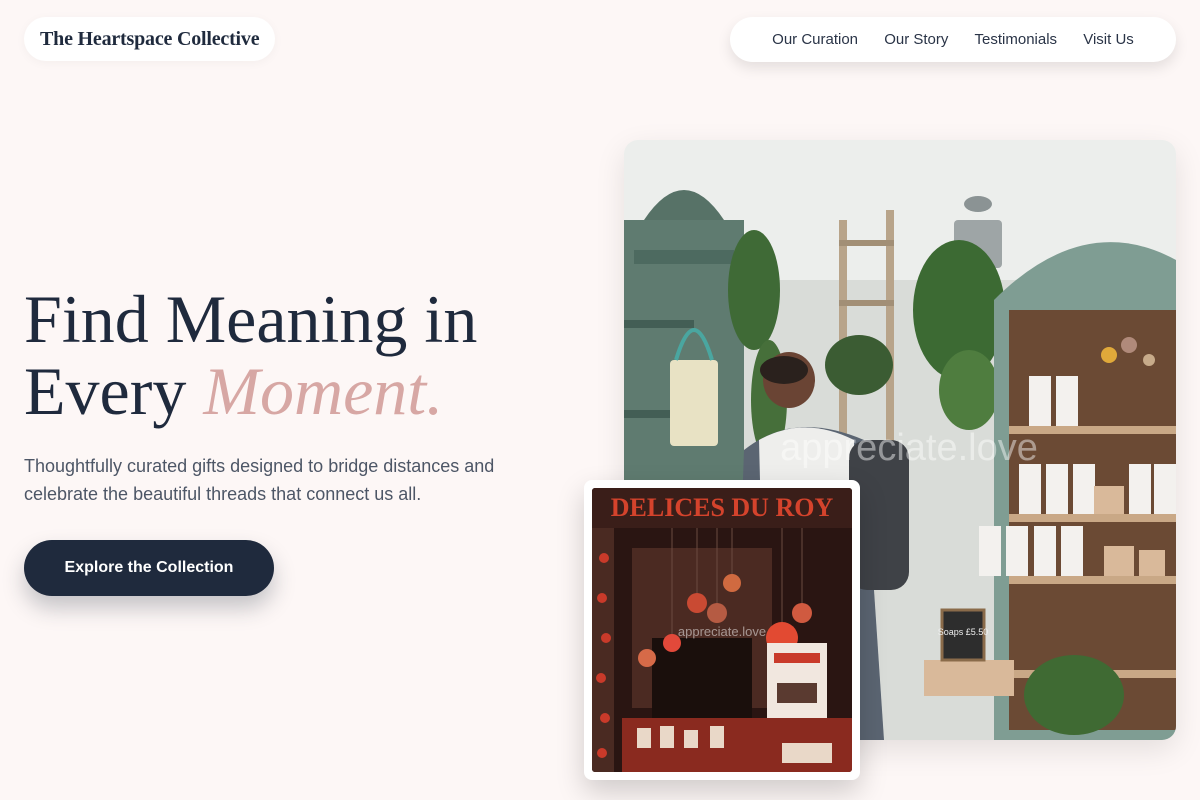 This screenshot has width=1200, height=800. I want to click on storefront-image: DELICES DU ROY appreciate.love, so click(722, 630).